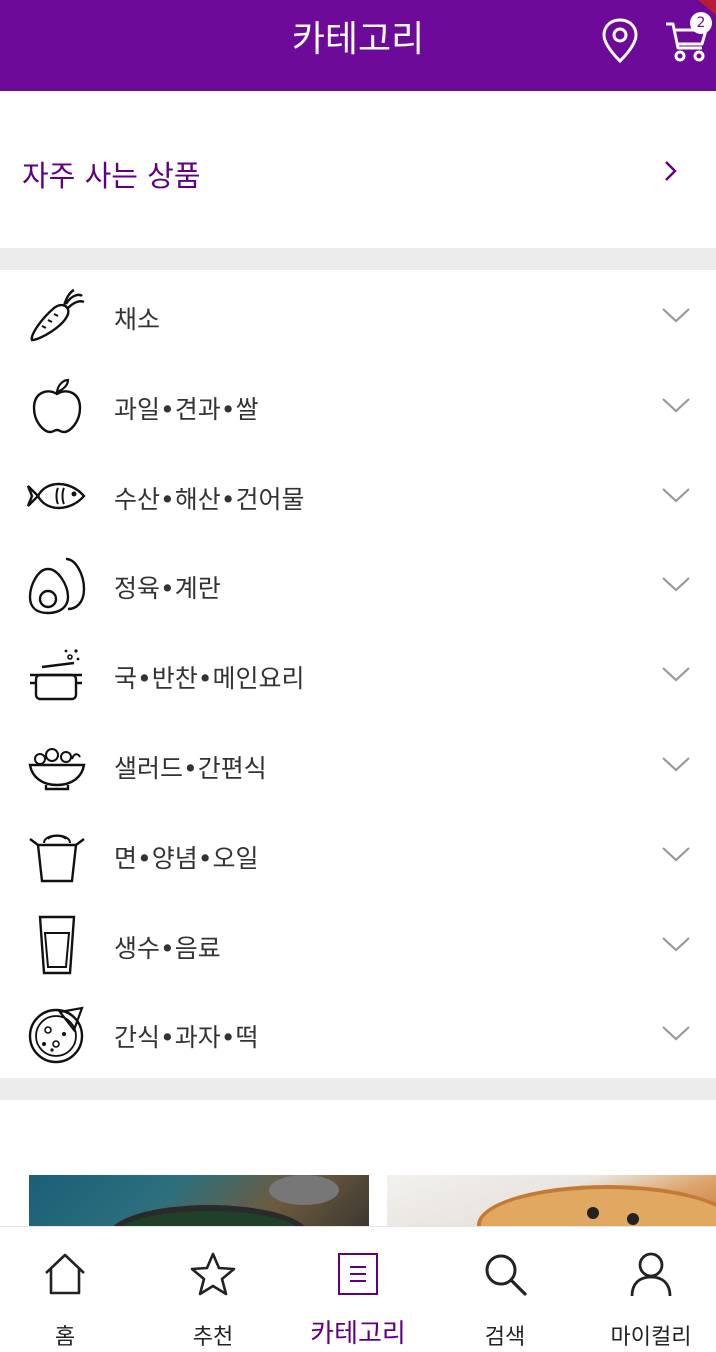  What do you see at coordinates (56, 495) in the screenshot?
I see `fish-icon` at bounding box center [56, 495].